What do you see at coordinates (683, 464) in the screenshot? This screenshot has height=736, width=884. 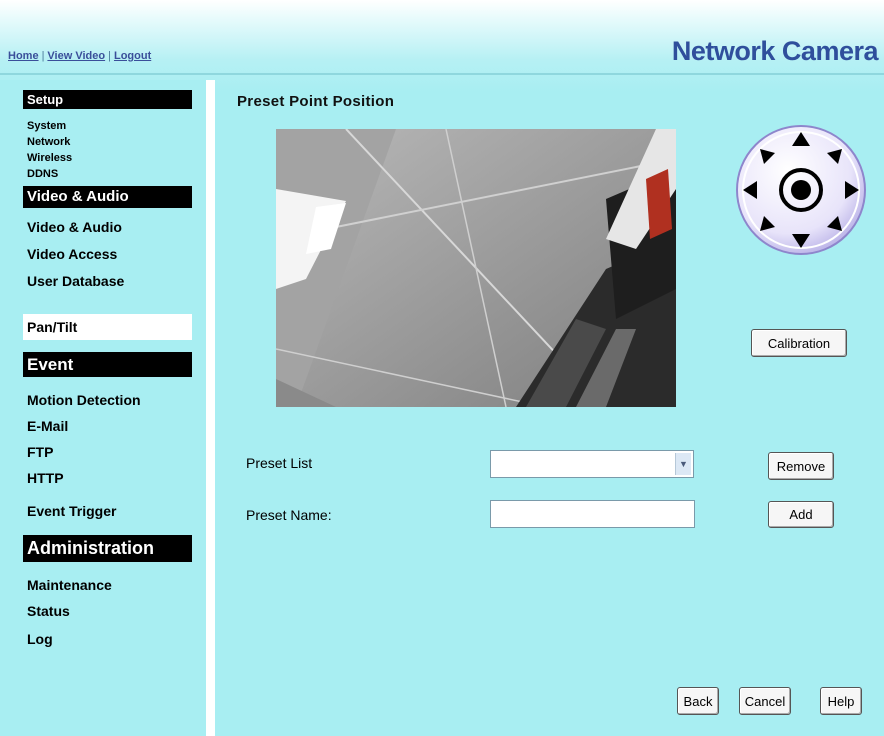 I see `chevron-down-icon: ▼` at bounding box center [683, 464].